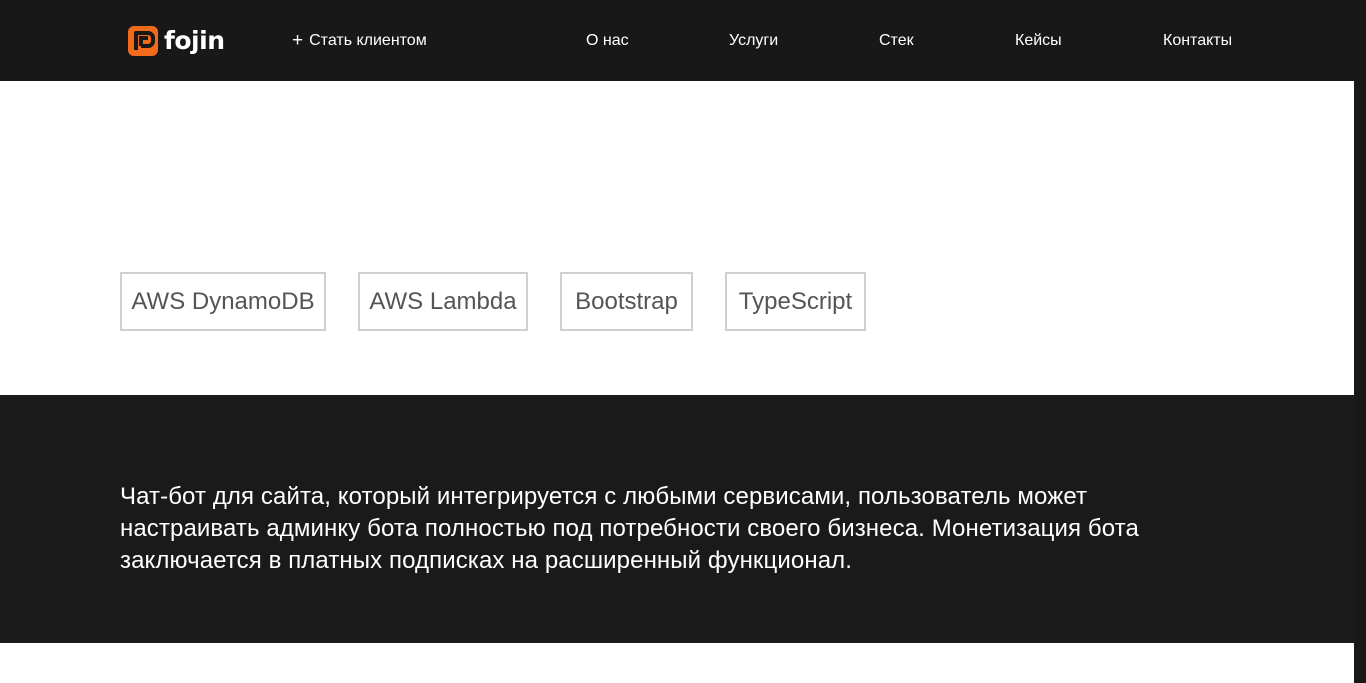  I want to click on nav-item-about: О нас, so click(607, 40).